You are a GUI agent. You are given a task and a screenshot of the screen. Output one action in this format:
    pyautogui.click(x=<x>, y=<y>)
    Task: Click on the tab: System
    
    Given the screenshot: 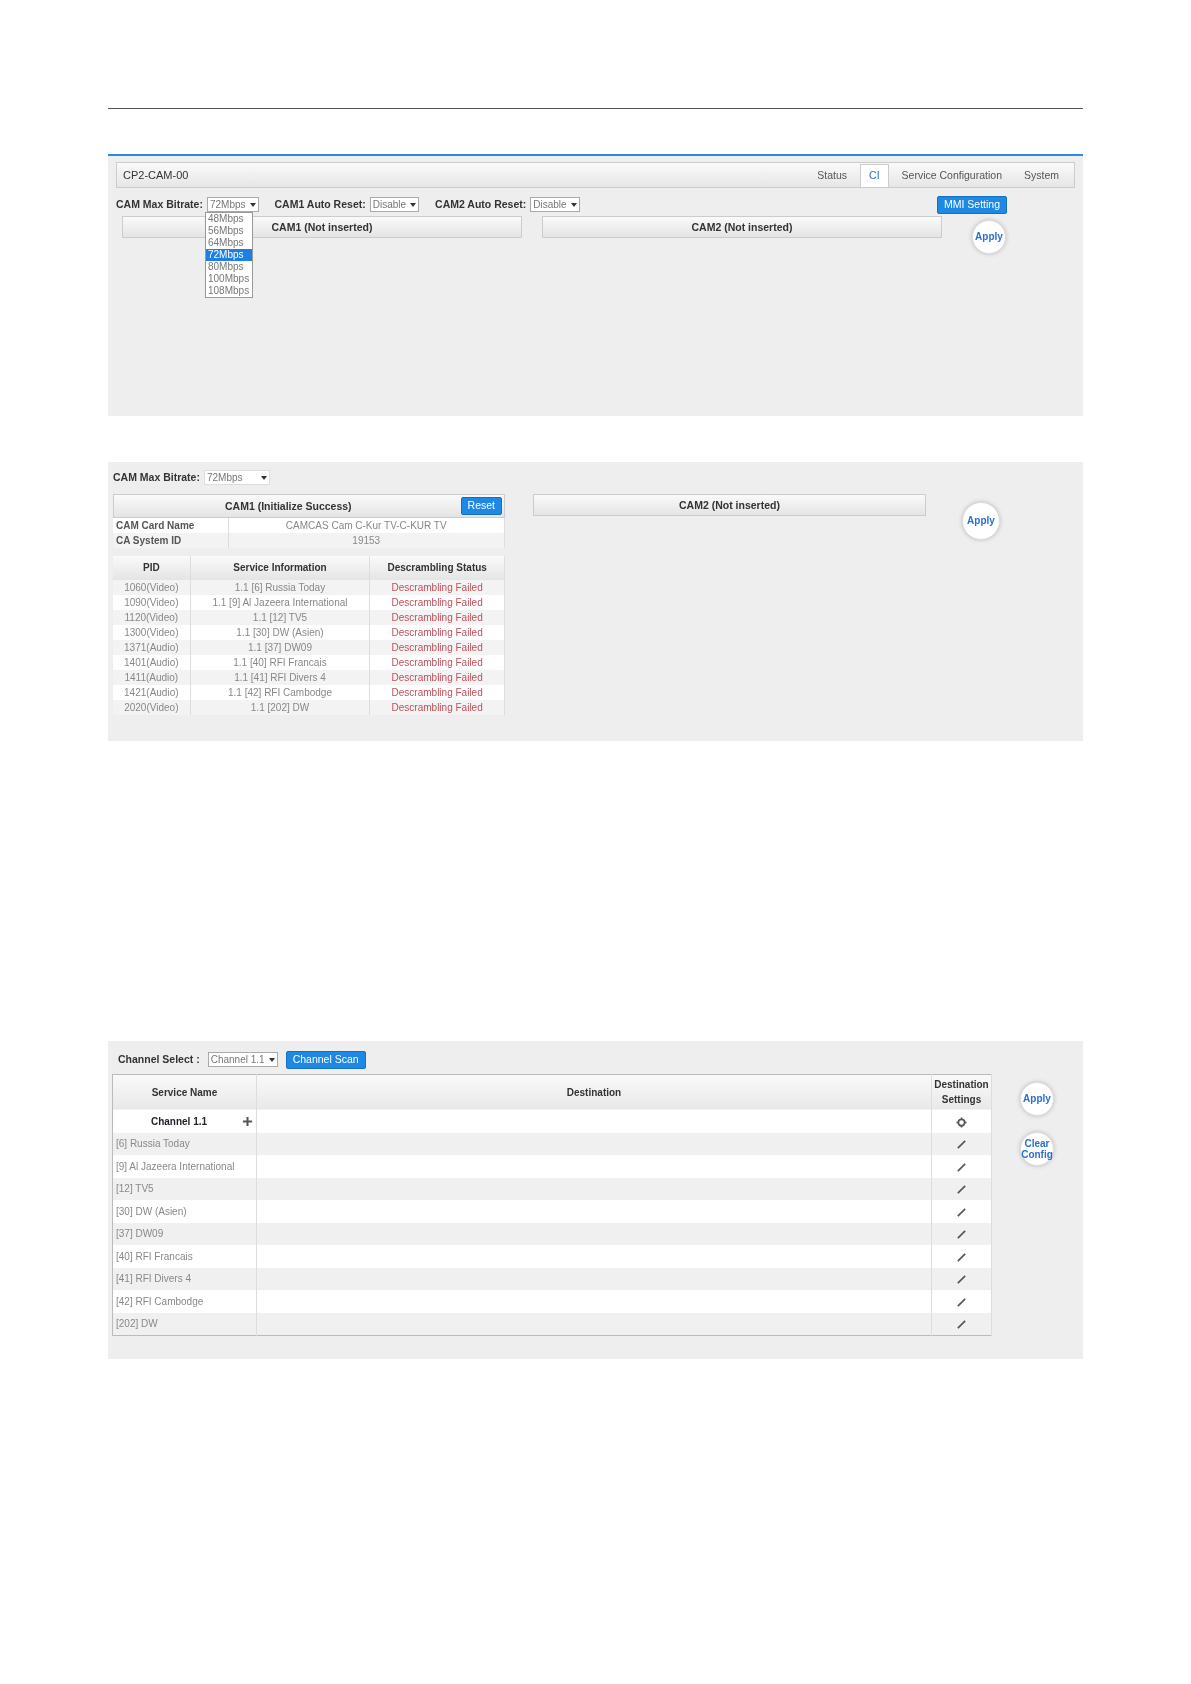 What is the action you would take?
    pyautogui.click(x=1041, y=175)
    